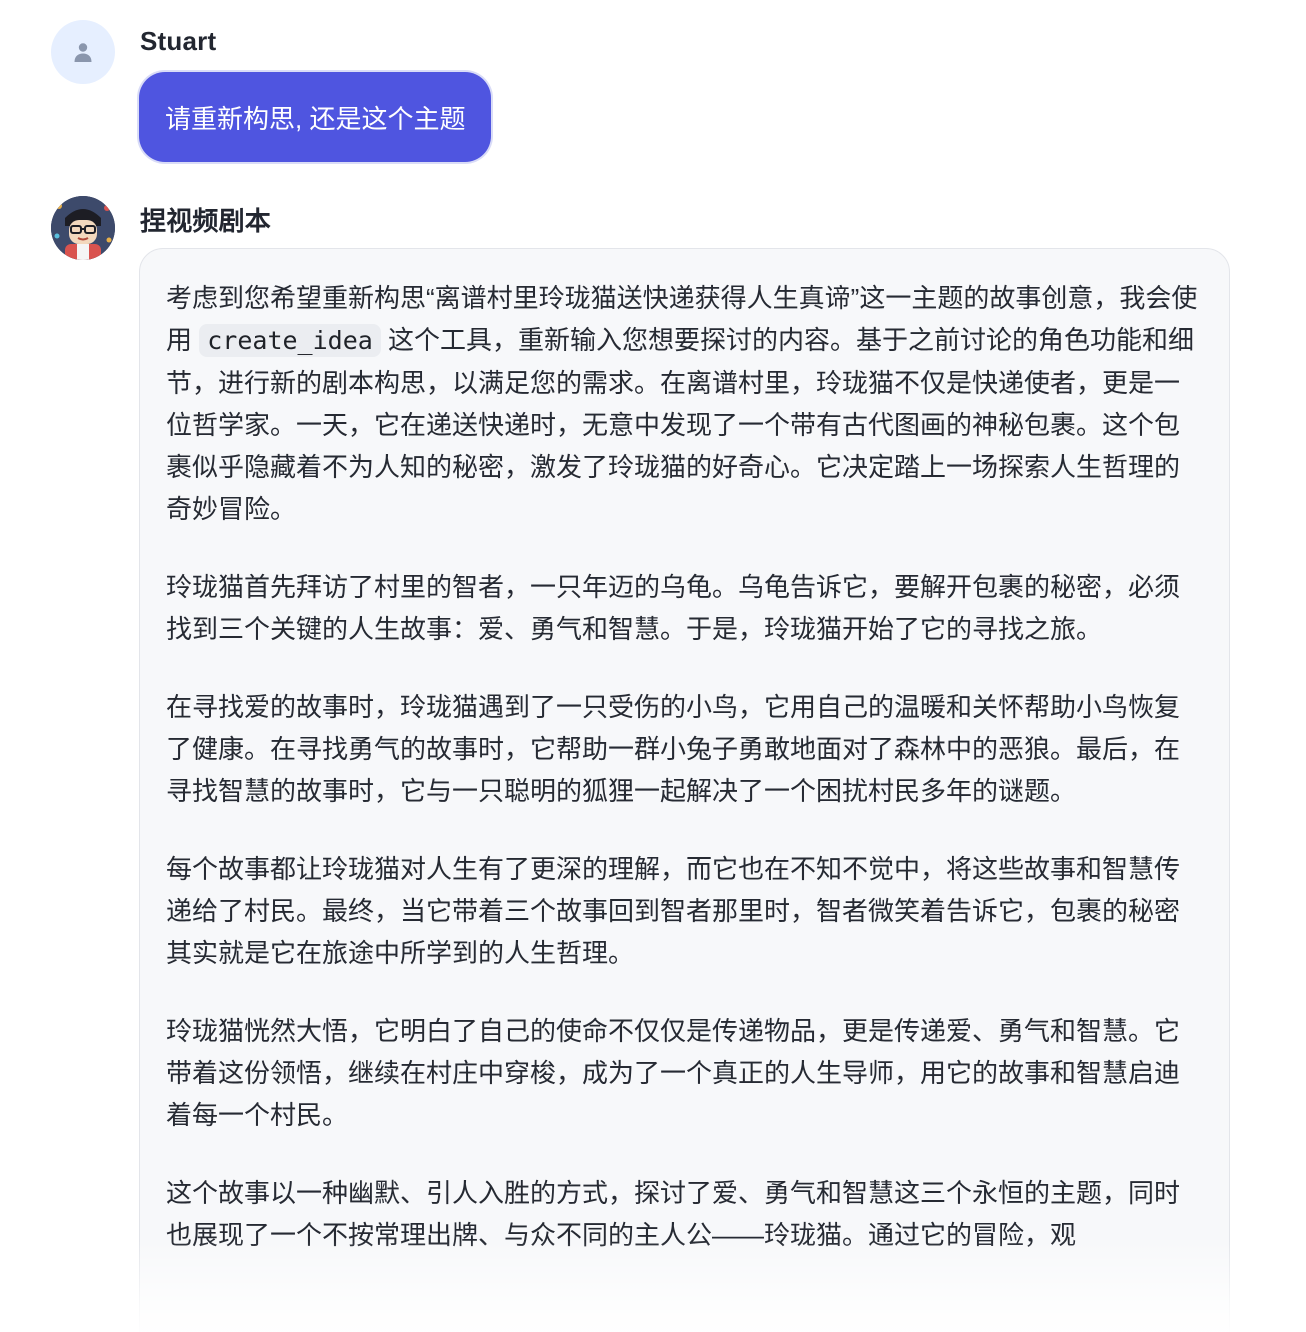 The height and width of the screenshot is (1332, 1306). Describe the element at coordinates (206, 221) in the screenshot. I see `bot-sender-name: 捏视频剧本` at that location.